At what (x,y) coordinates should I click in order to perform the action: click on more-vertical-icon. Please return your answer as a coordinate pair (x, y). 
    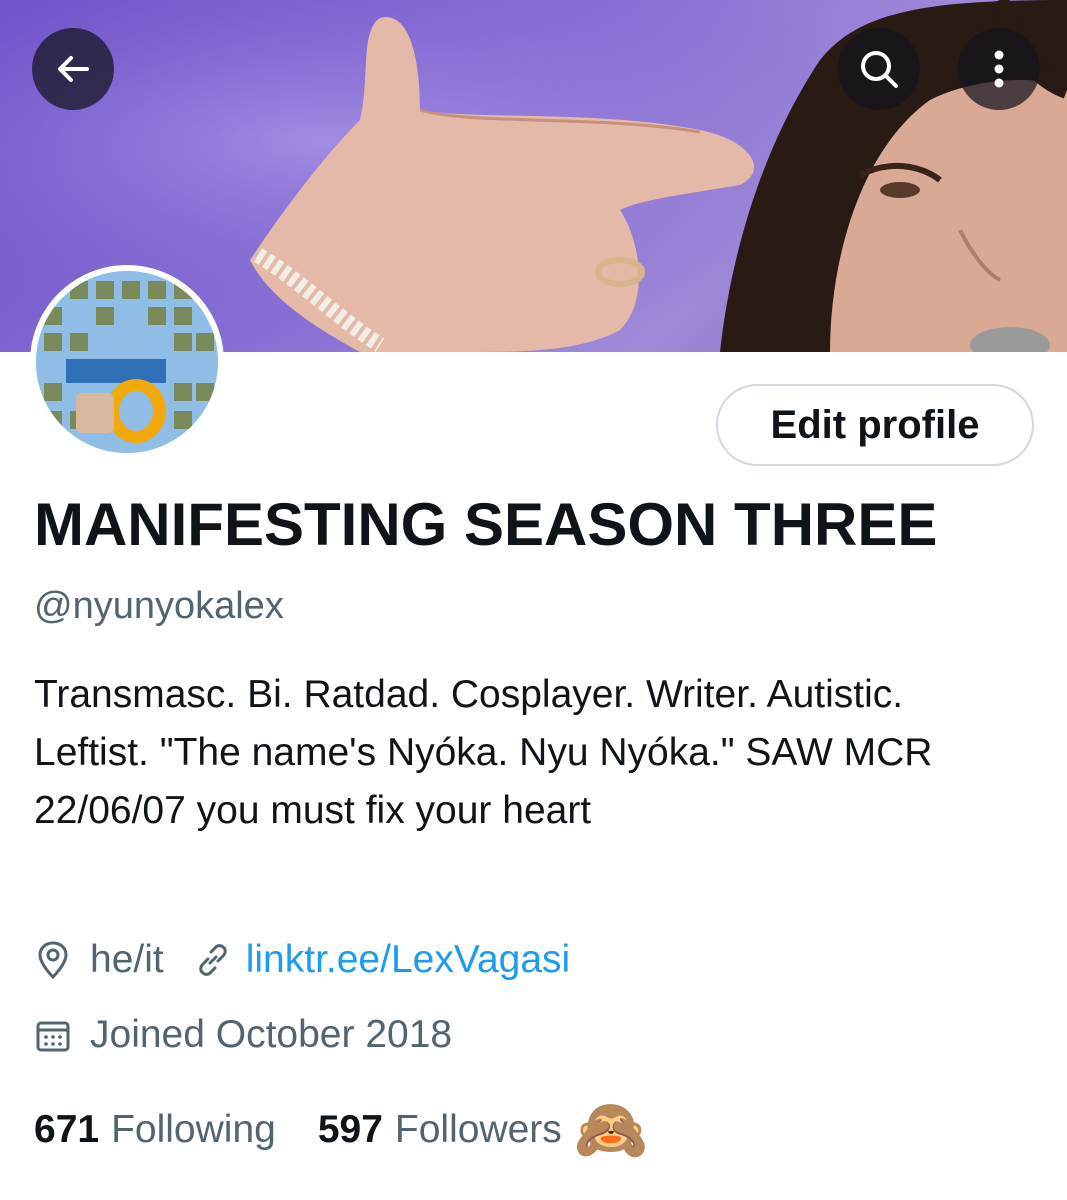
    Looking at the image, I should click on (999, 69).